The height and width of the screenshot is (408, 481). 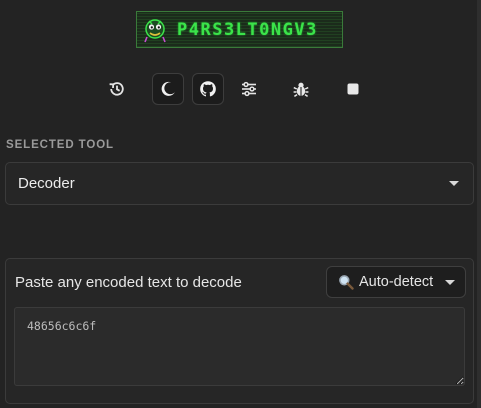 I want to click on logo-text: P4RS3LT0NGV3, so click(x=247, y=29).